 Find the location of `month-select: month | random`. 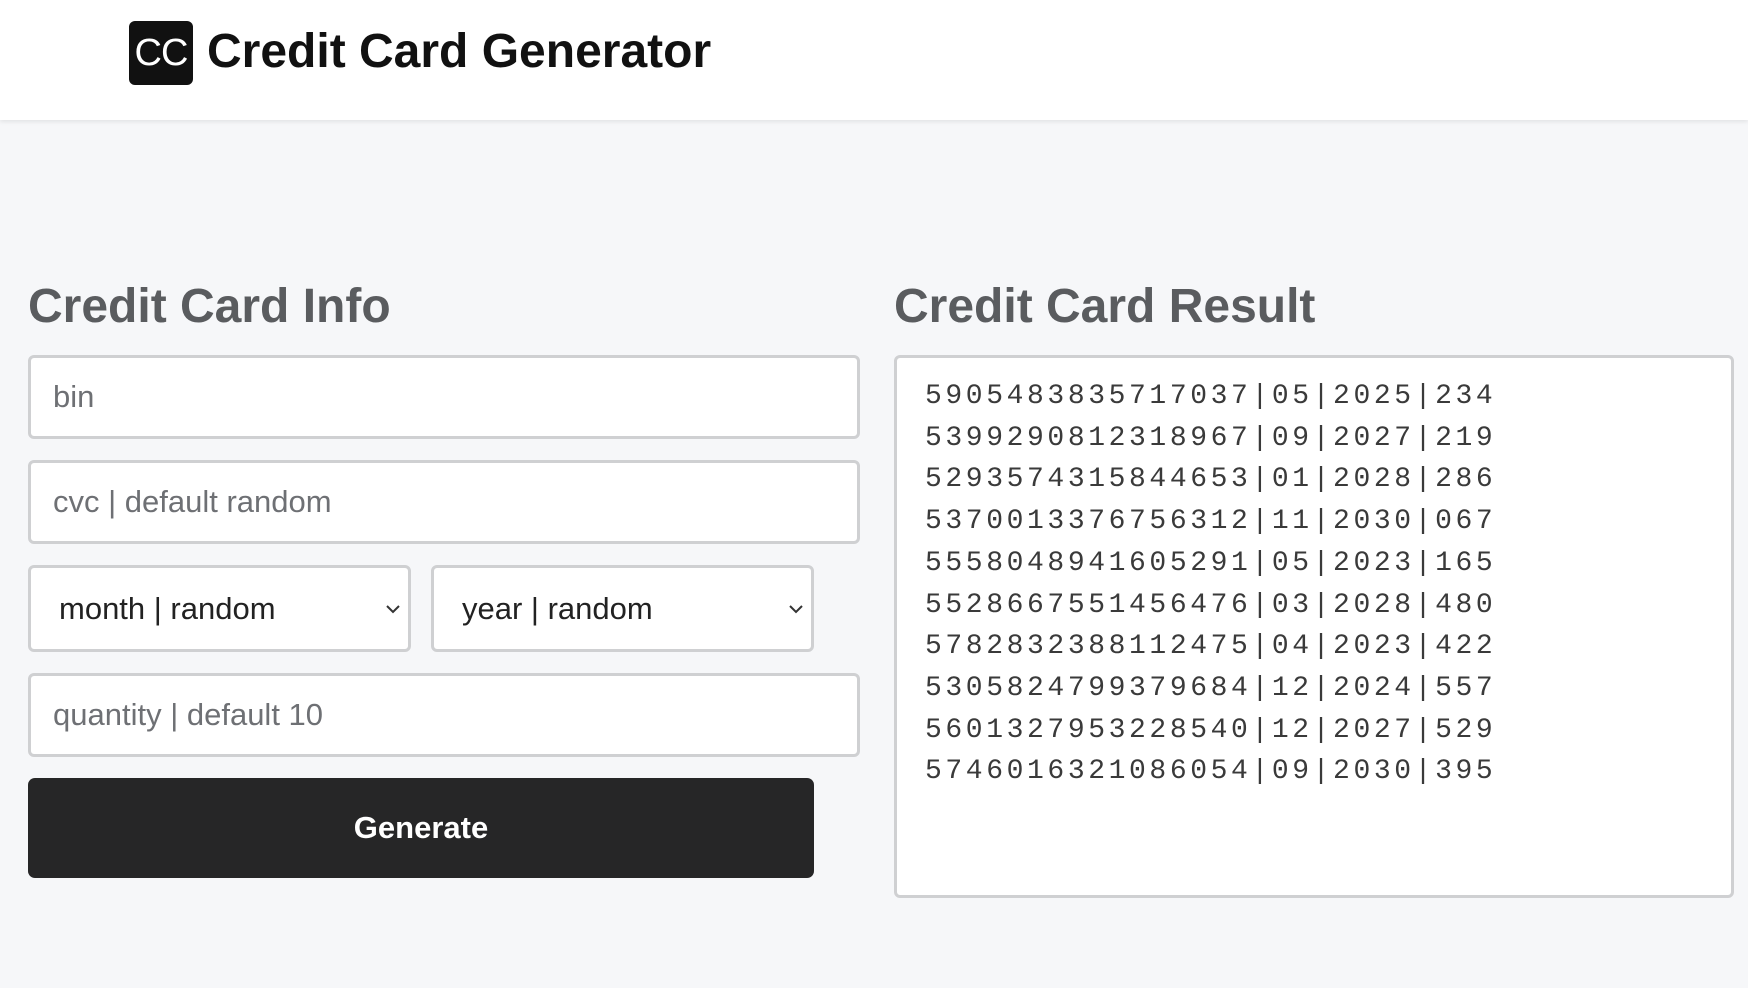

month-select: month | random is located at coordinates (219, 608).